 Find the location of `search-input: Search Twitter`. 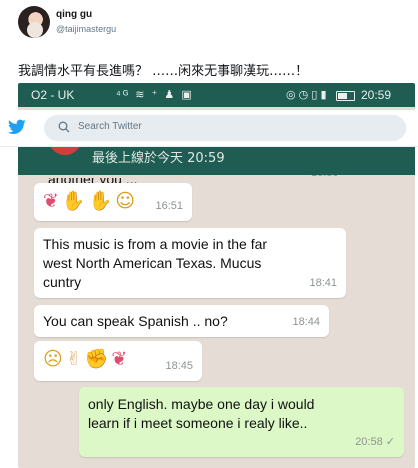

search-input: Search Twitter is located at coordinates (110, 126).